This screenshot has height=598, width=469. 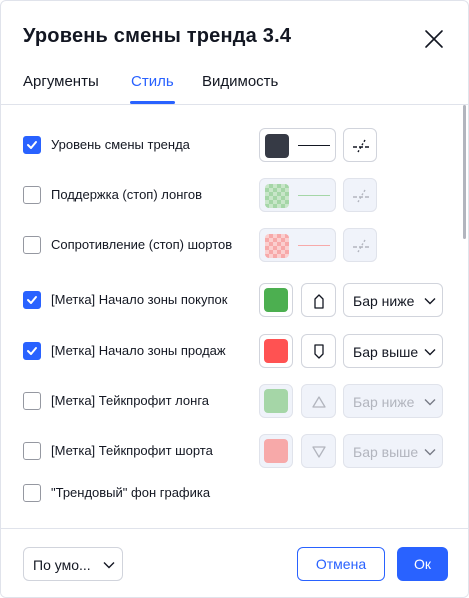 What do you see at coordinates (132, 450) in the screenshot?
I see `row-label: [Метка] Тейкпрофит шорта` at bounding box center [132, 450].